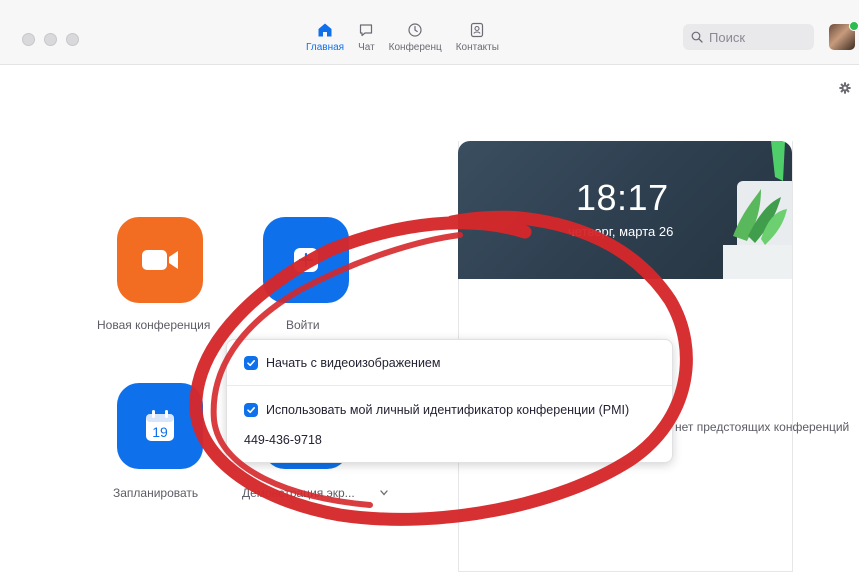 The image size is (859, 572). I want to click on home-icon, so click(325, 30).